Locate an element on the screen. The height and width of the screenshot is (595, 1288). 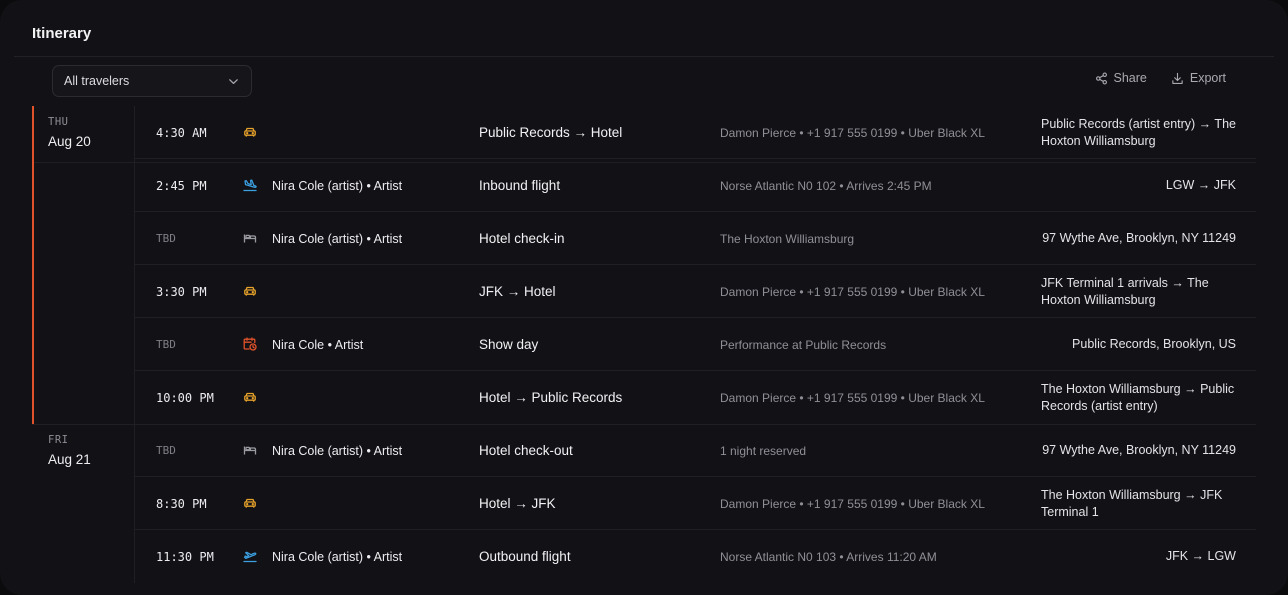
event-time: 11:30 PM is located at coordinates (185, 556).